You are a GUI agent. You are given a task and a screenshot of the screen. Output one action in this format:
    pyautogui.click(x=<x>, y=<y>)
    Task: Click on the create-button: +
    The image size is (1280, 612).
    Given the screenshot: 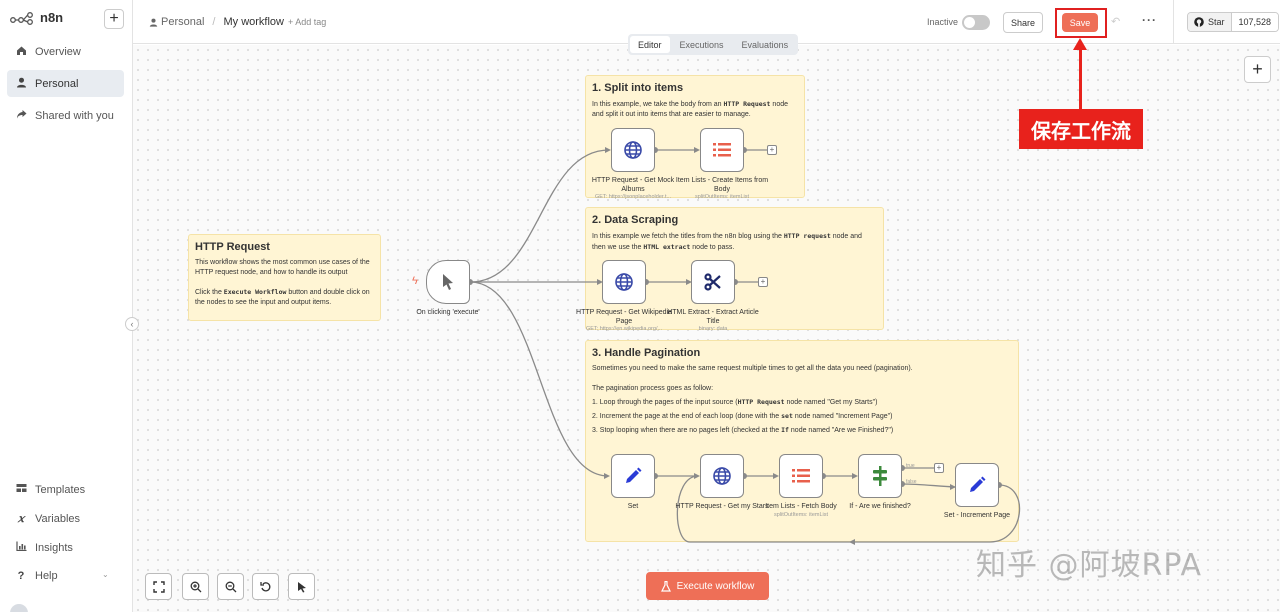 What is the action you would take?
    pyautogui.click(x=114, y=19)
    